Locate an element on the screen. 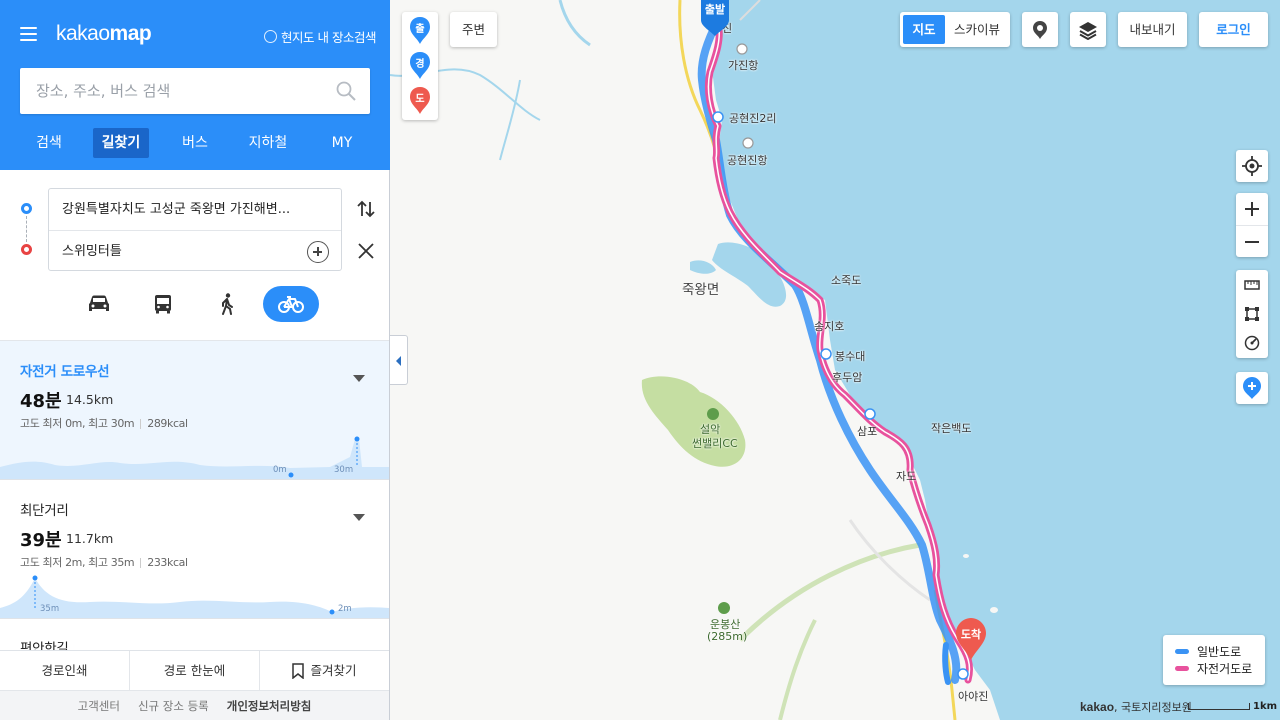 The image size is (1280, 720). place-label-ayajin: 아야진 is located at coordinates (973, 696).